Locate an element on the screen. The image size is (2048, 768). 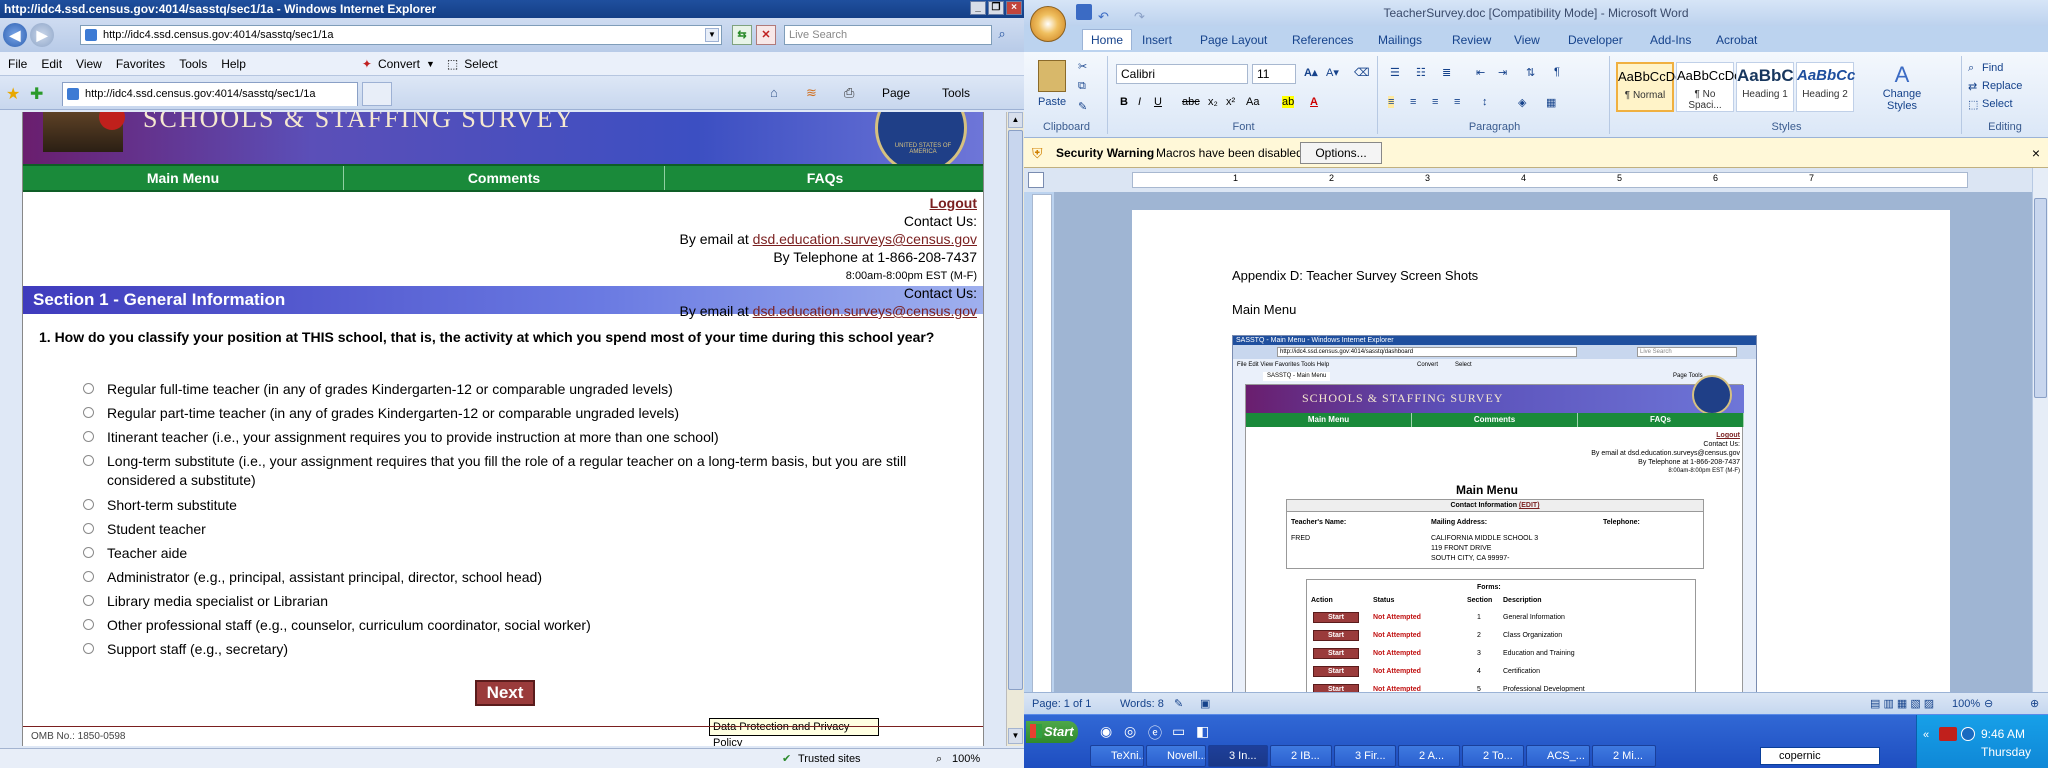
bullets-icon: ☰ is located at coordinates (1395, 72).